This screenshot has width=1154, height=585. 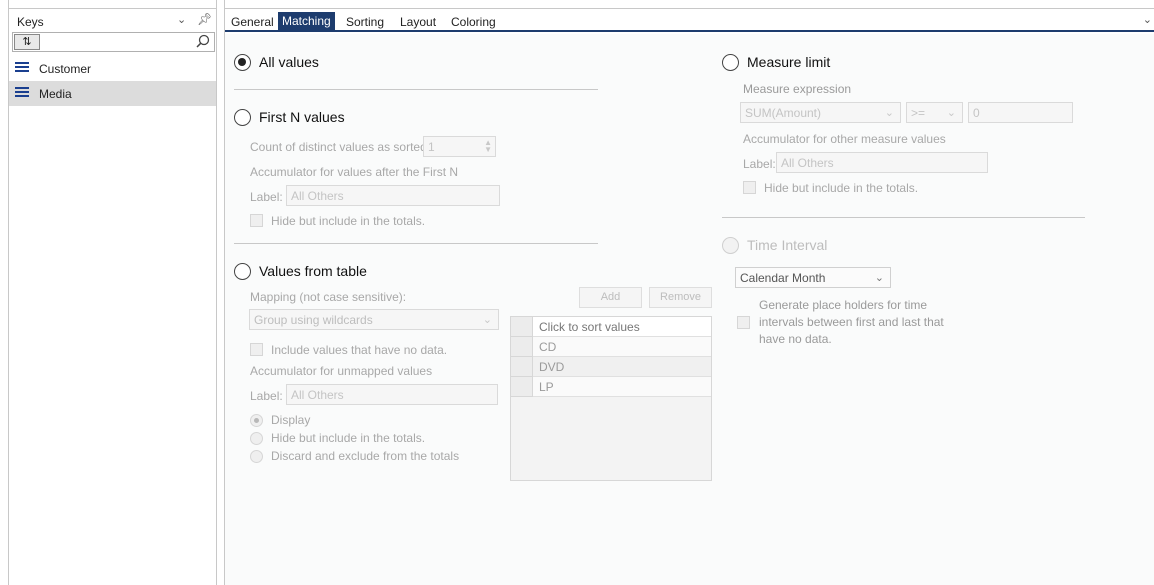 I want to click on hide-include-radio, so click(x=256, y=438).